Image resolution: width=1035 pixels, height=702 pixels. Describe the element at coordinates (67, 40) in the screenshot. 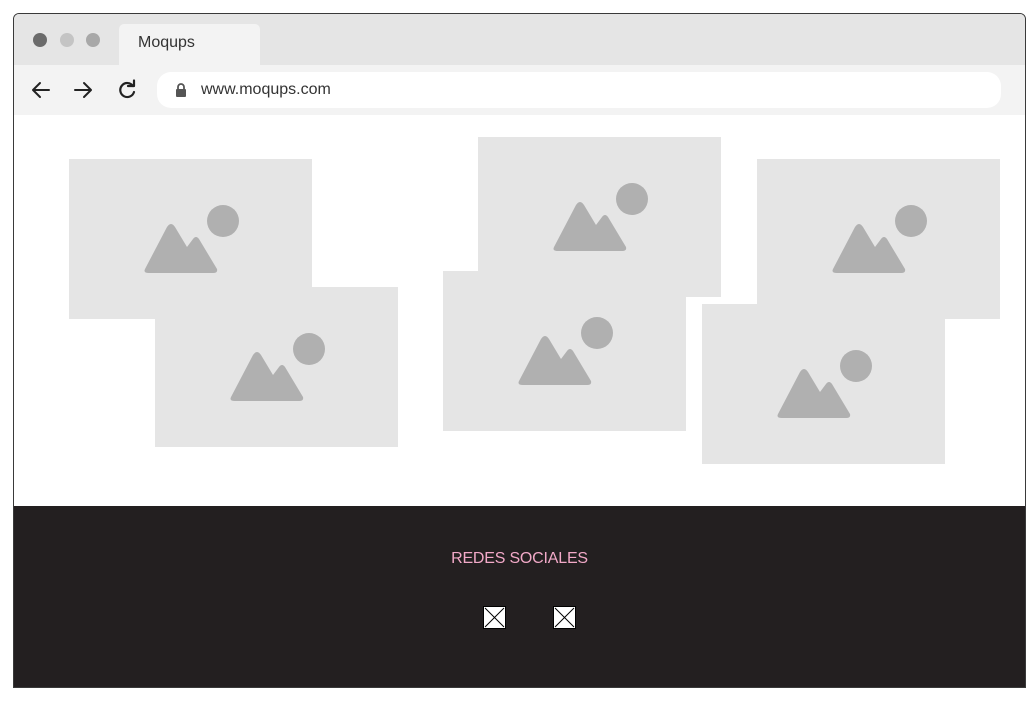

I see `minimize-window-dot` at that location.